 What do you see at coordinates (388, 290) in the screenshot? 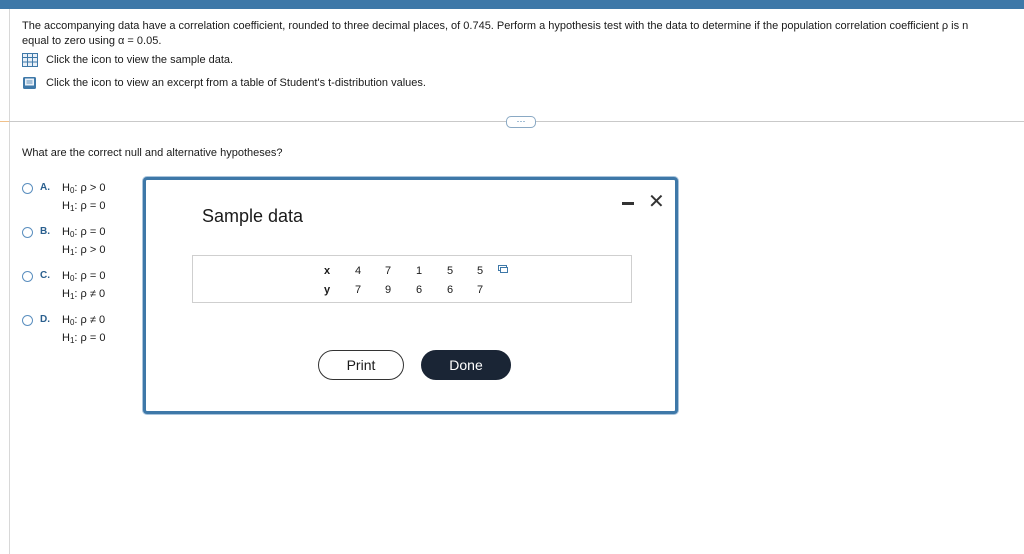
I see `y-value: 9` at bounding box center [388, 290].